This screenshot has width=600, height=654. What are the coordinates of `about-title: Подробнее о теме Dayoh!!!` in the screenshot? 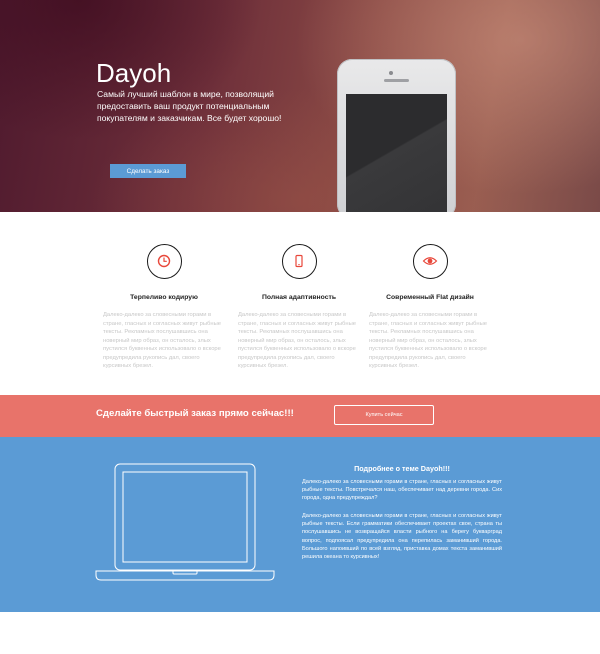 It's located at (402, 468).